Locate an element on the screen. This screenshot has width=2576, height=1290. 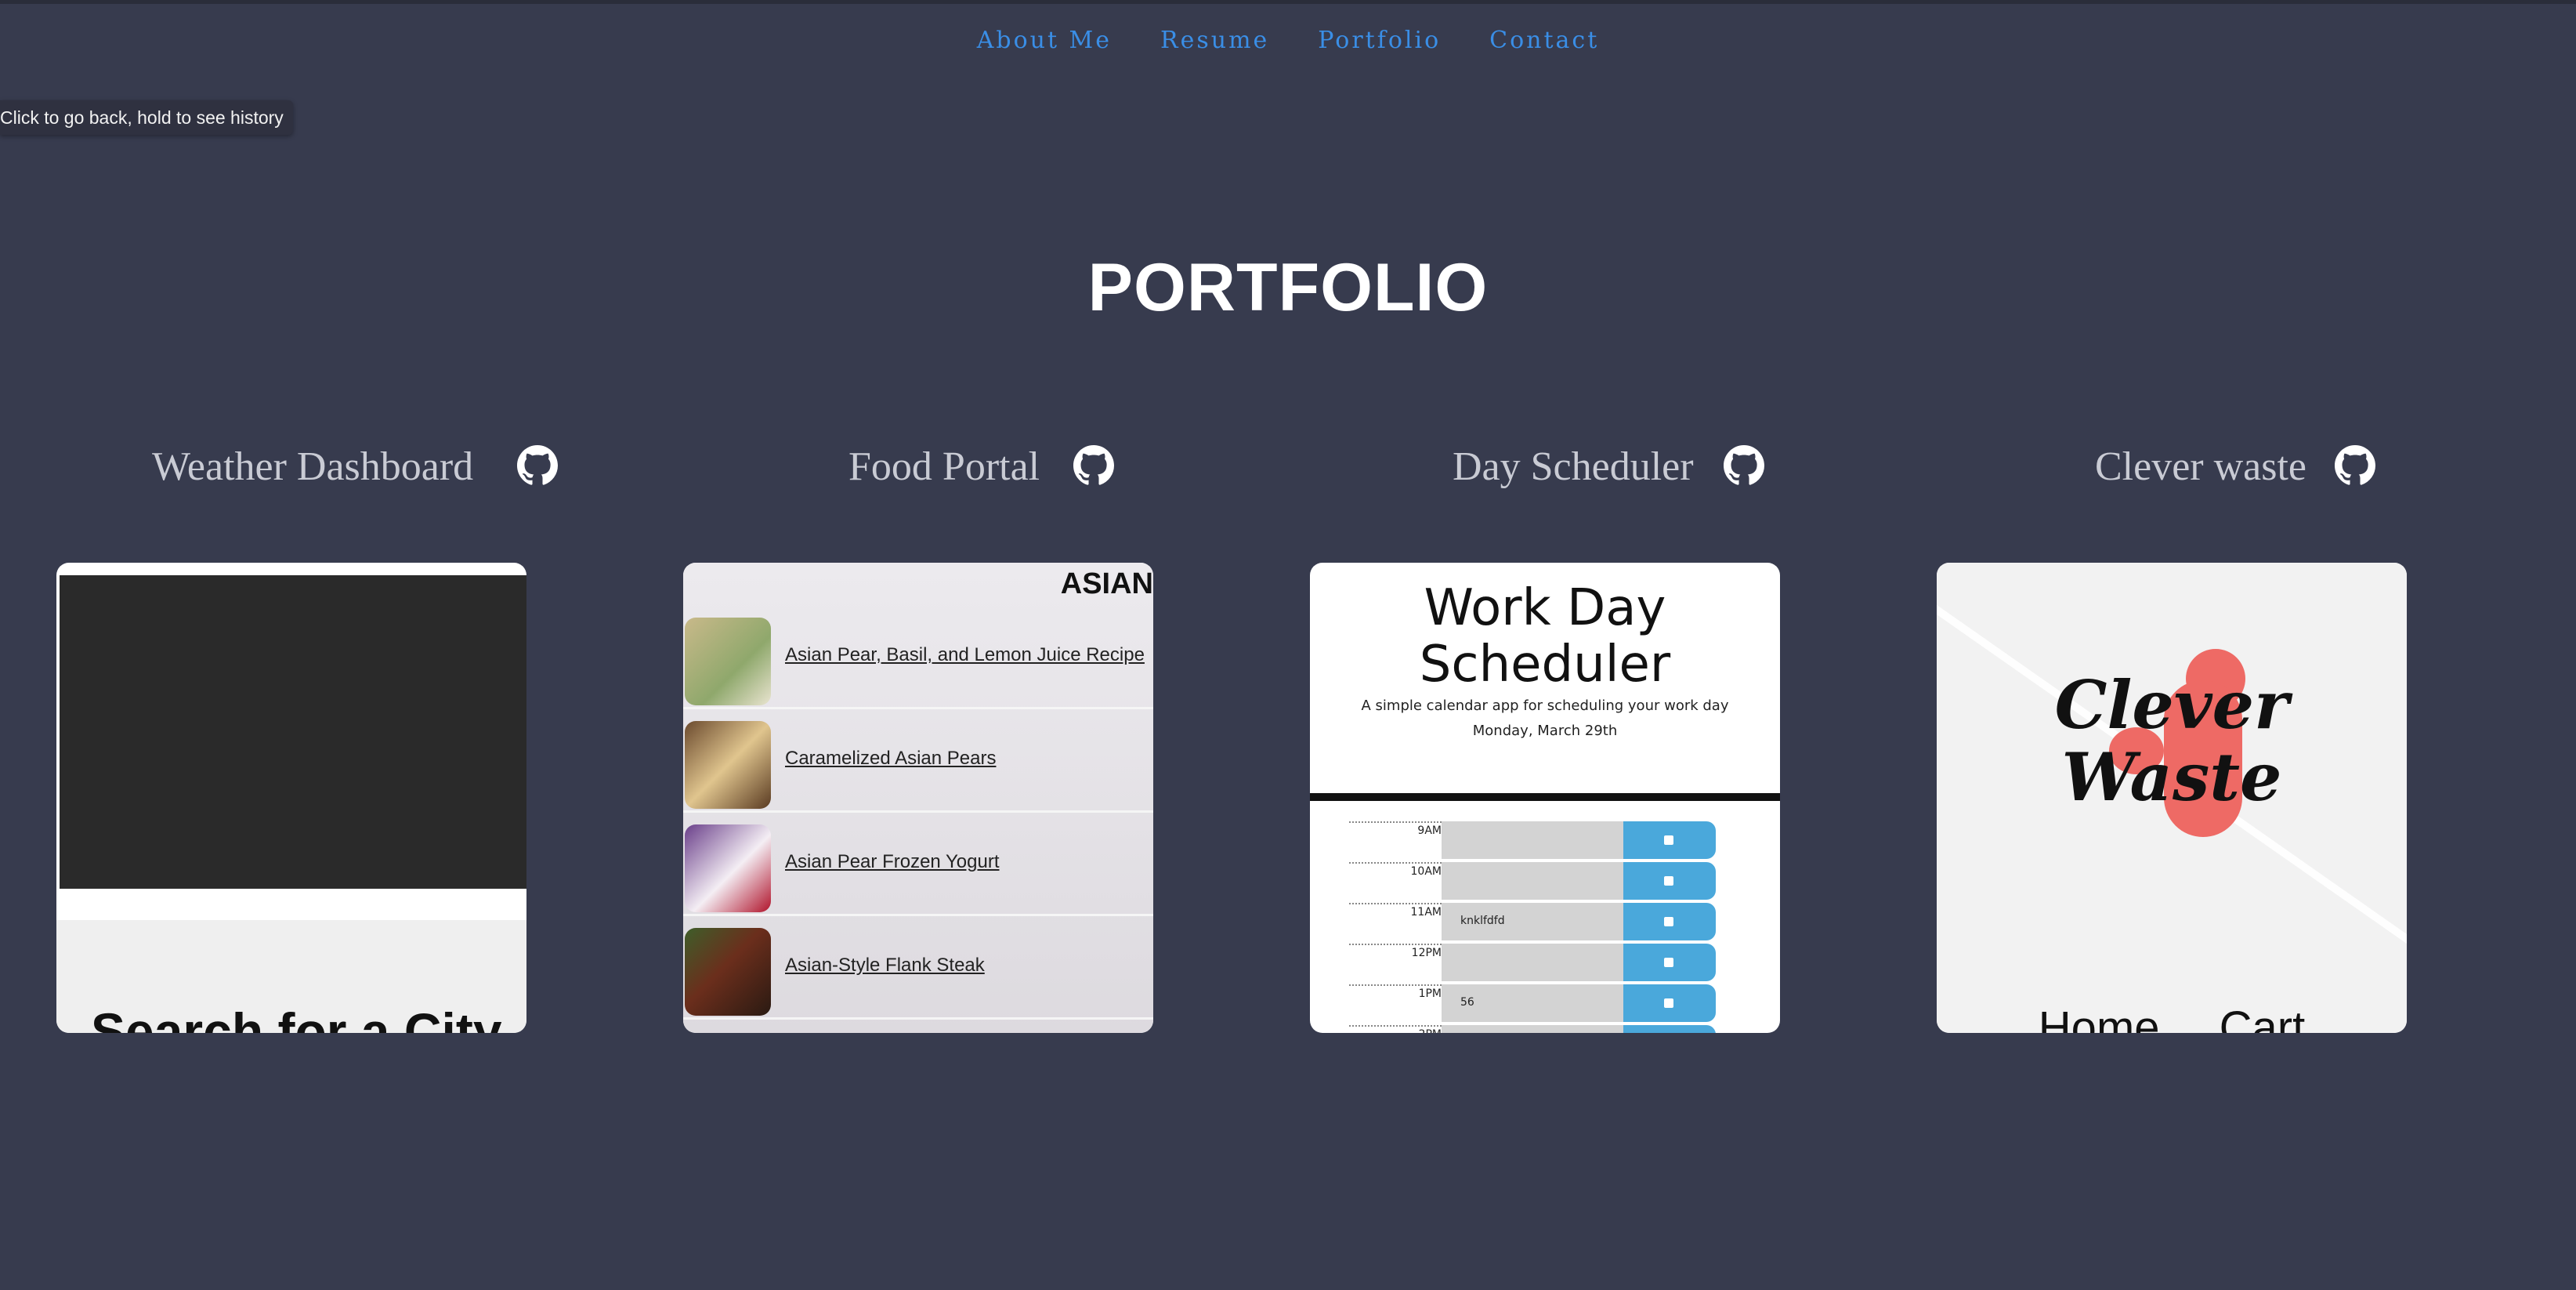
schedule-row: 12PM is located at coordinates (1553, 963).